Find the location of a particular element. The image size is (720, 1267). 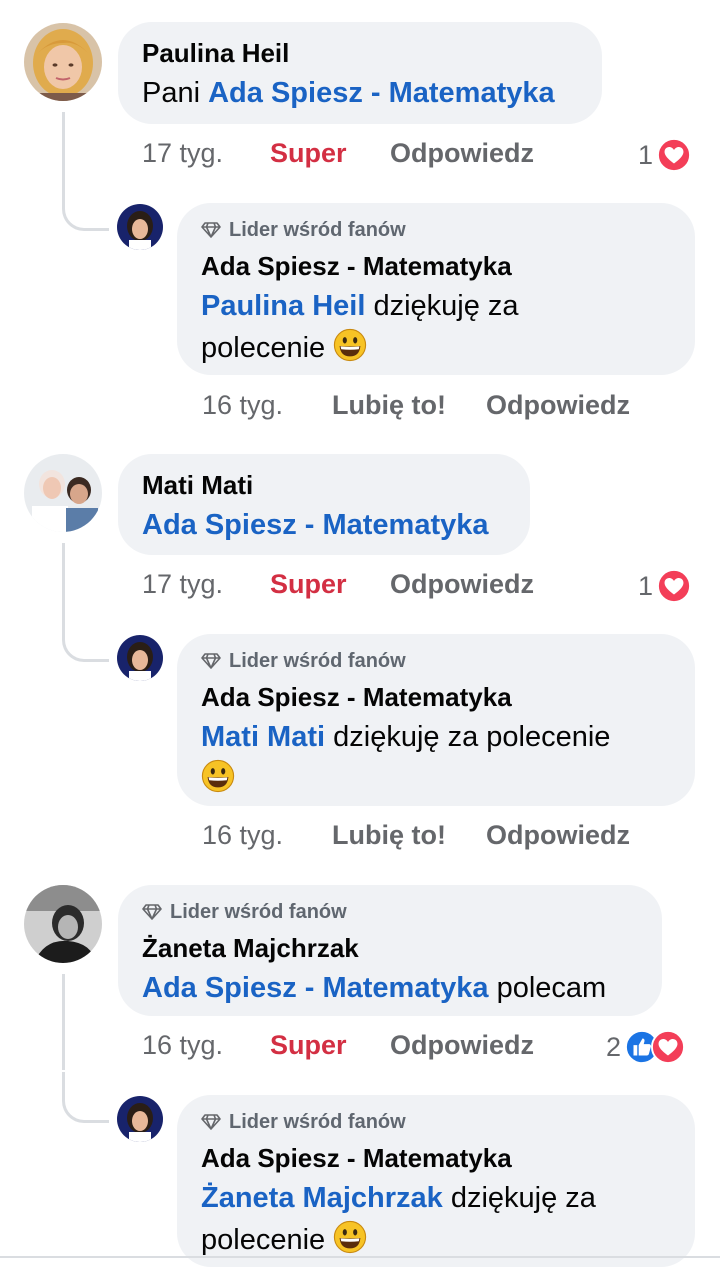

mention-link: Paulina Heil is located at coordinates (283, 306).